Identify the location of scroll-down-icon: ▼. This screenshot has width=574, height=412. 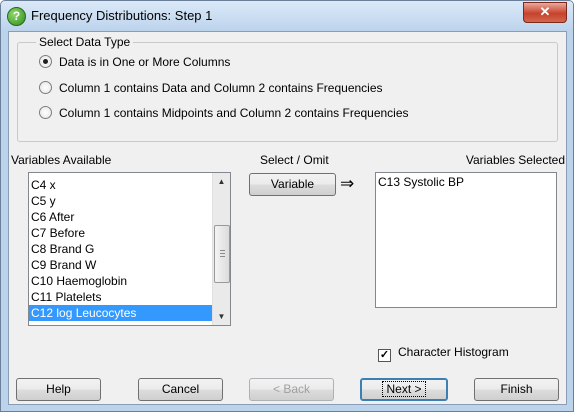
(221, 316).